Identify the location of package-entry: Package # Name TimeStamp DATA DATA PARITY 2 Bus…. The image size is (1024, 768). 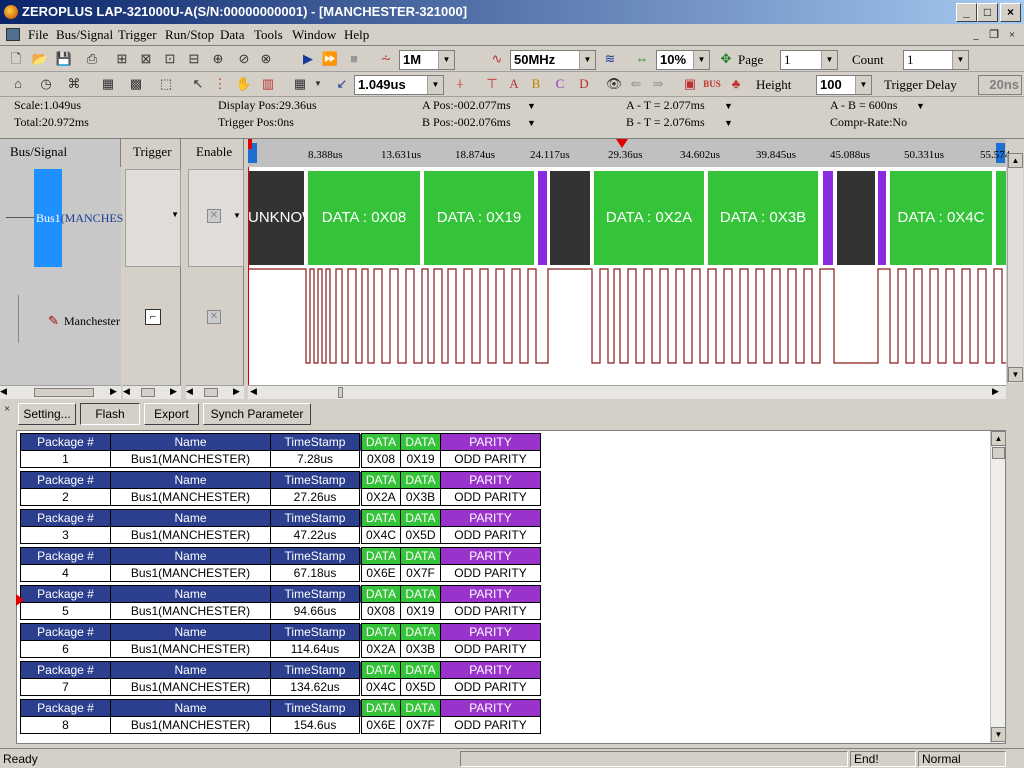
(280, 488).